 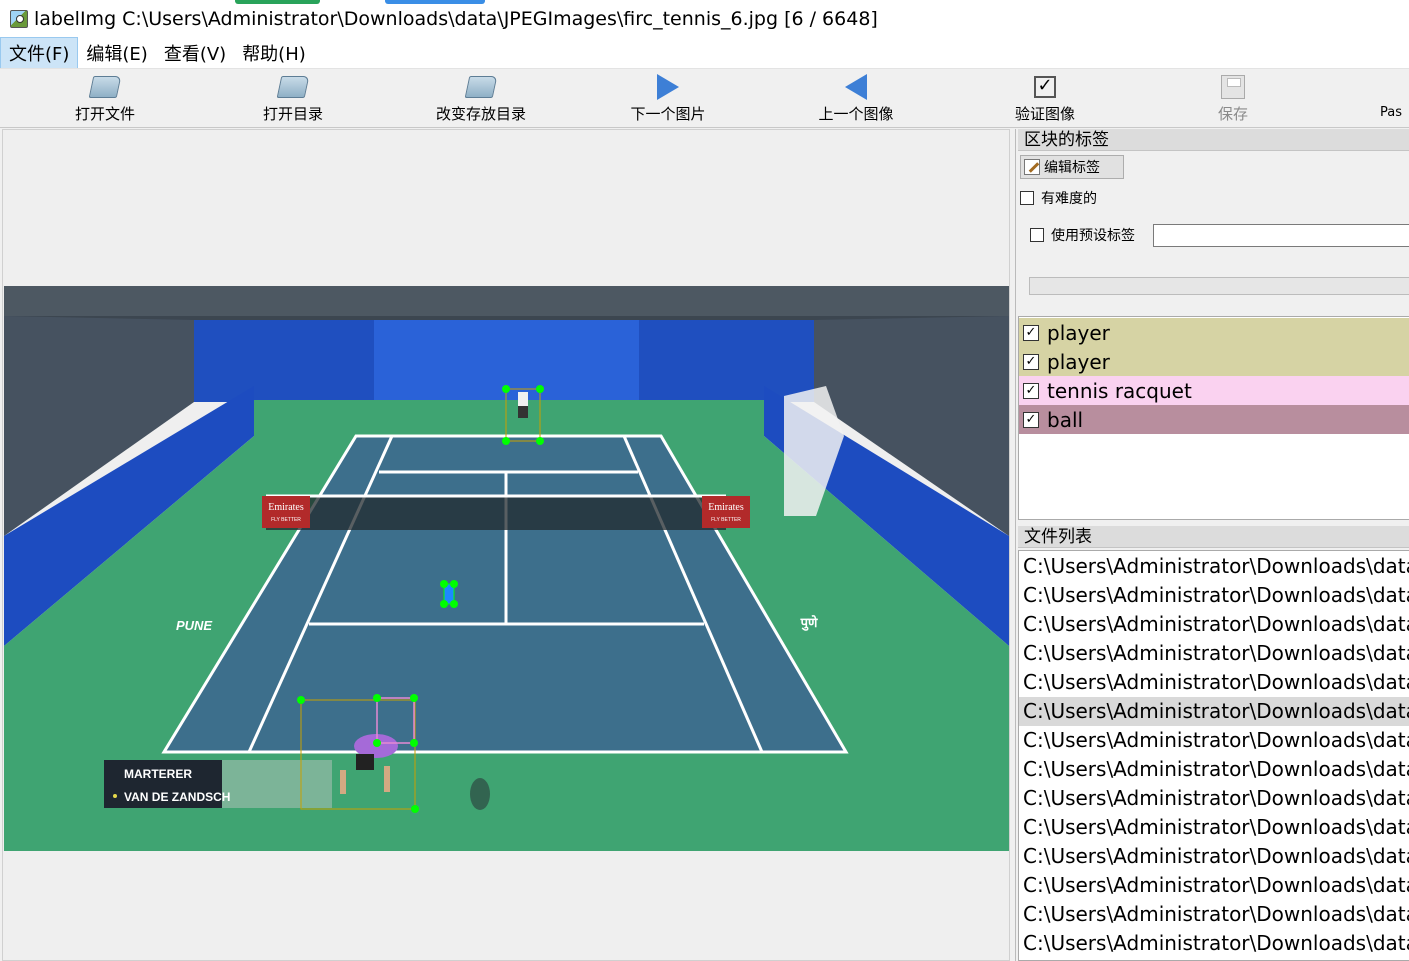 I want to click on use-default-label-text: 使用预设标签, so click(x=1093, y=236).